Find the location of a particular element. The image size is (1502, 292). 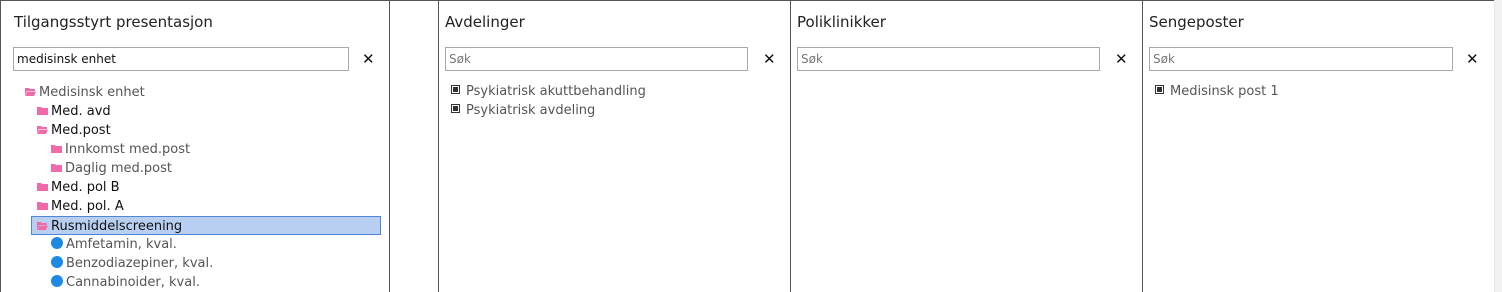

panel-title: Poliklinikker is located at coordinates (841, 22).